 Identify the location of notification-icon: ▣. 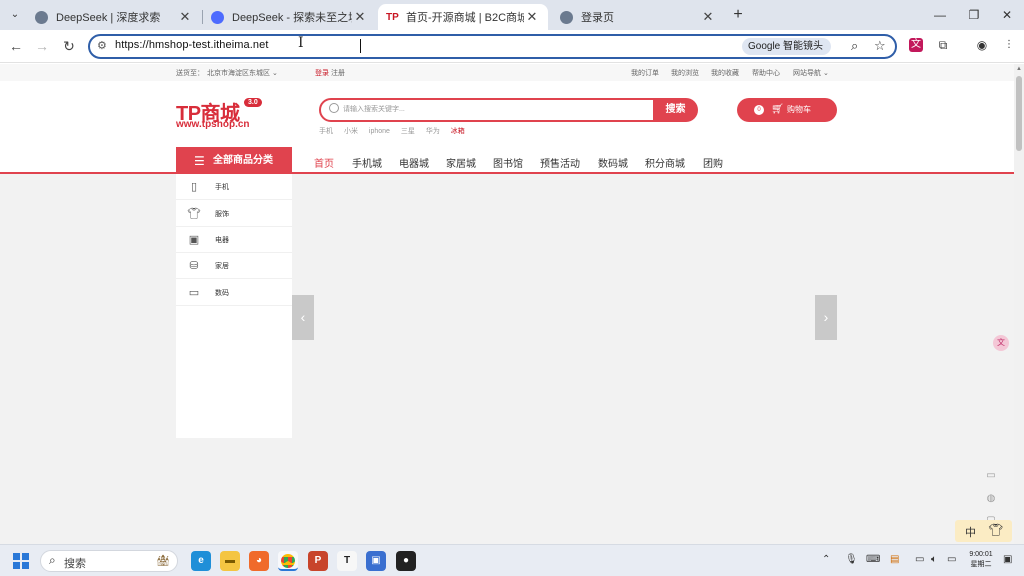
(1007, 559).